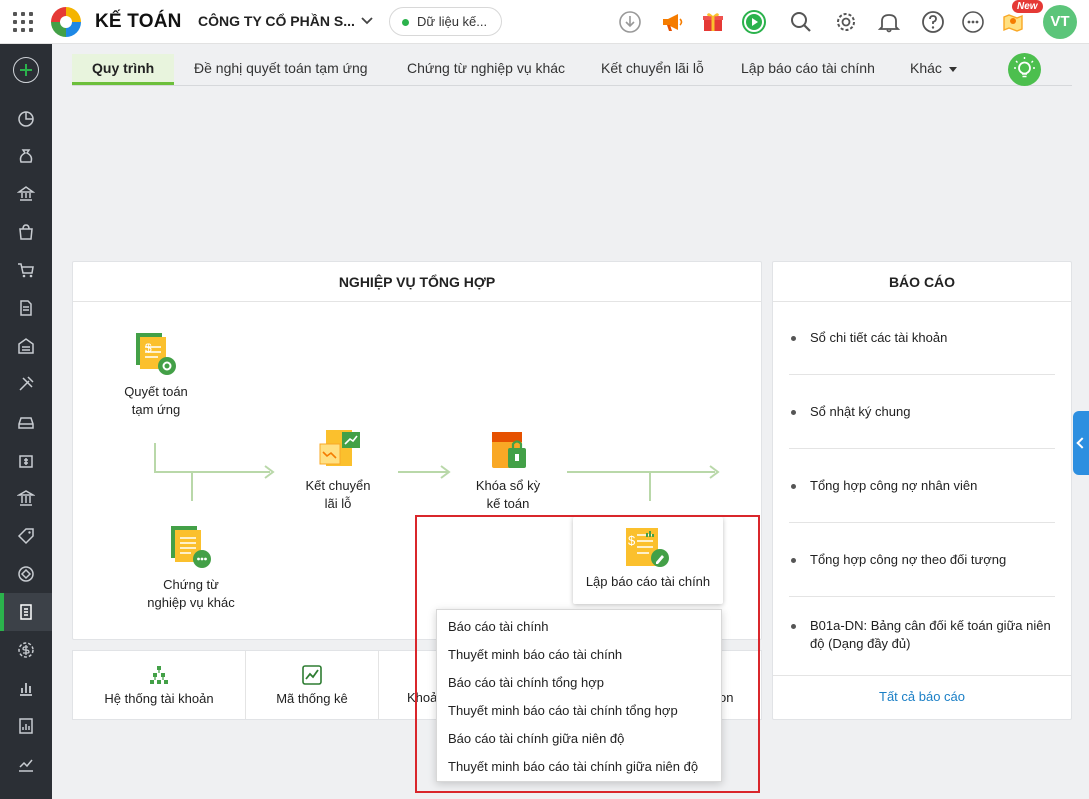  What do you see at coordinates (922, 282) in the screenshot?
I see `reports-title: BÁO CÁO` at bounding box center [922, 282].